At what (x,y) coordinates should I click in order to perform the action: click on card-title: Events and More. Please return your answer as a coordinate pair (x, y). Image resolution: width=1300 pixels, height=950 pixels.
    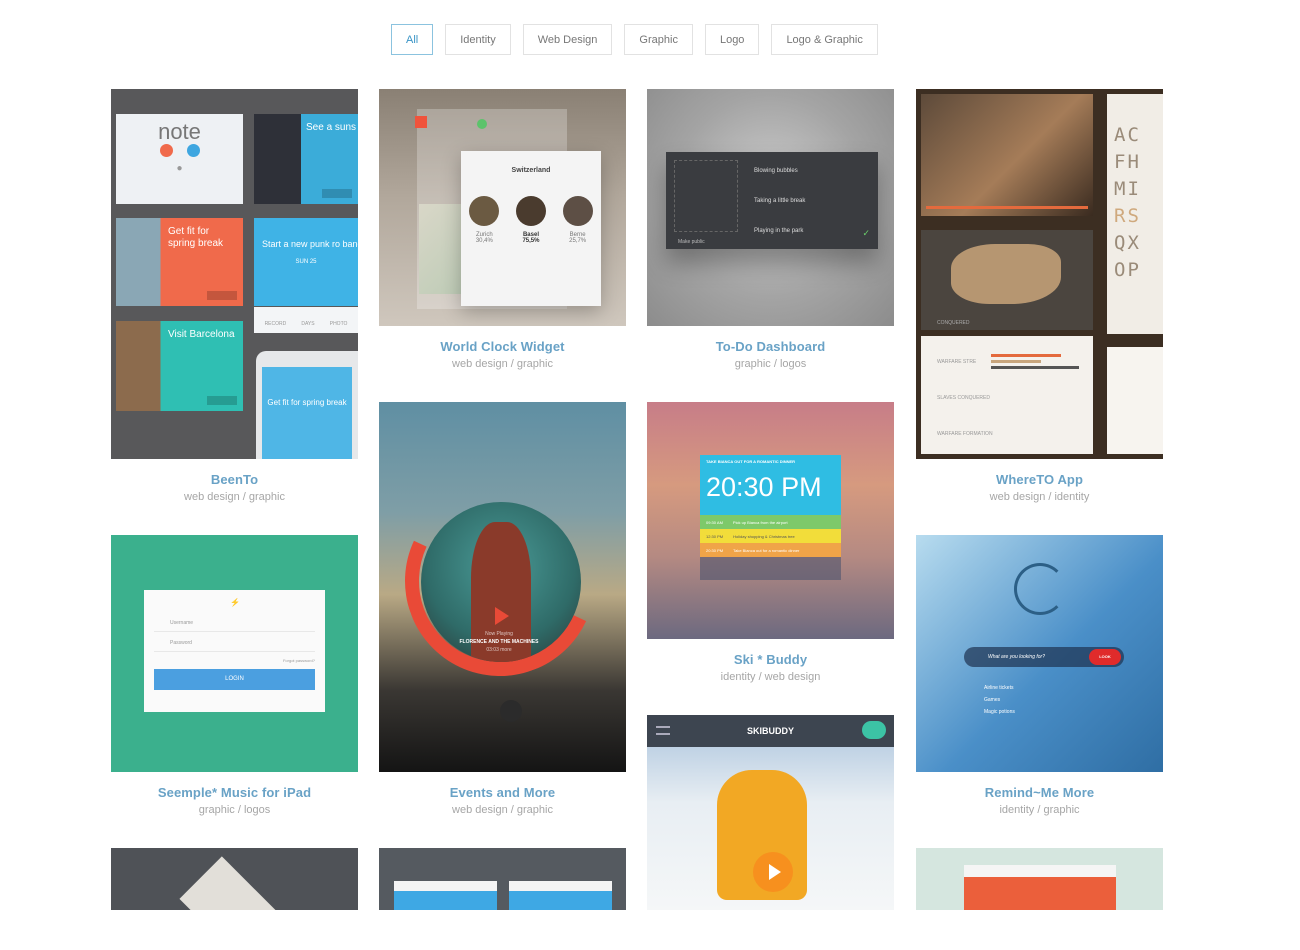
    Looking at the image, I should click on (502, 792).